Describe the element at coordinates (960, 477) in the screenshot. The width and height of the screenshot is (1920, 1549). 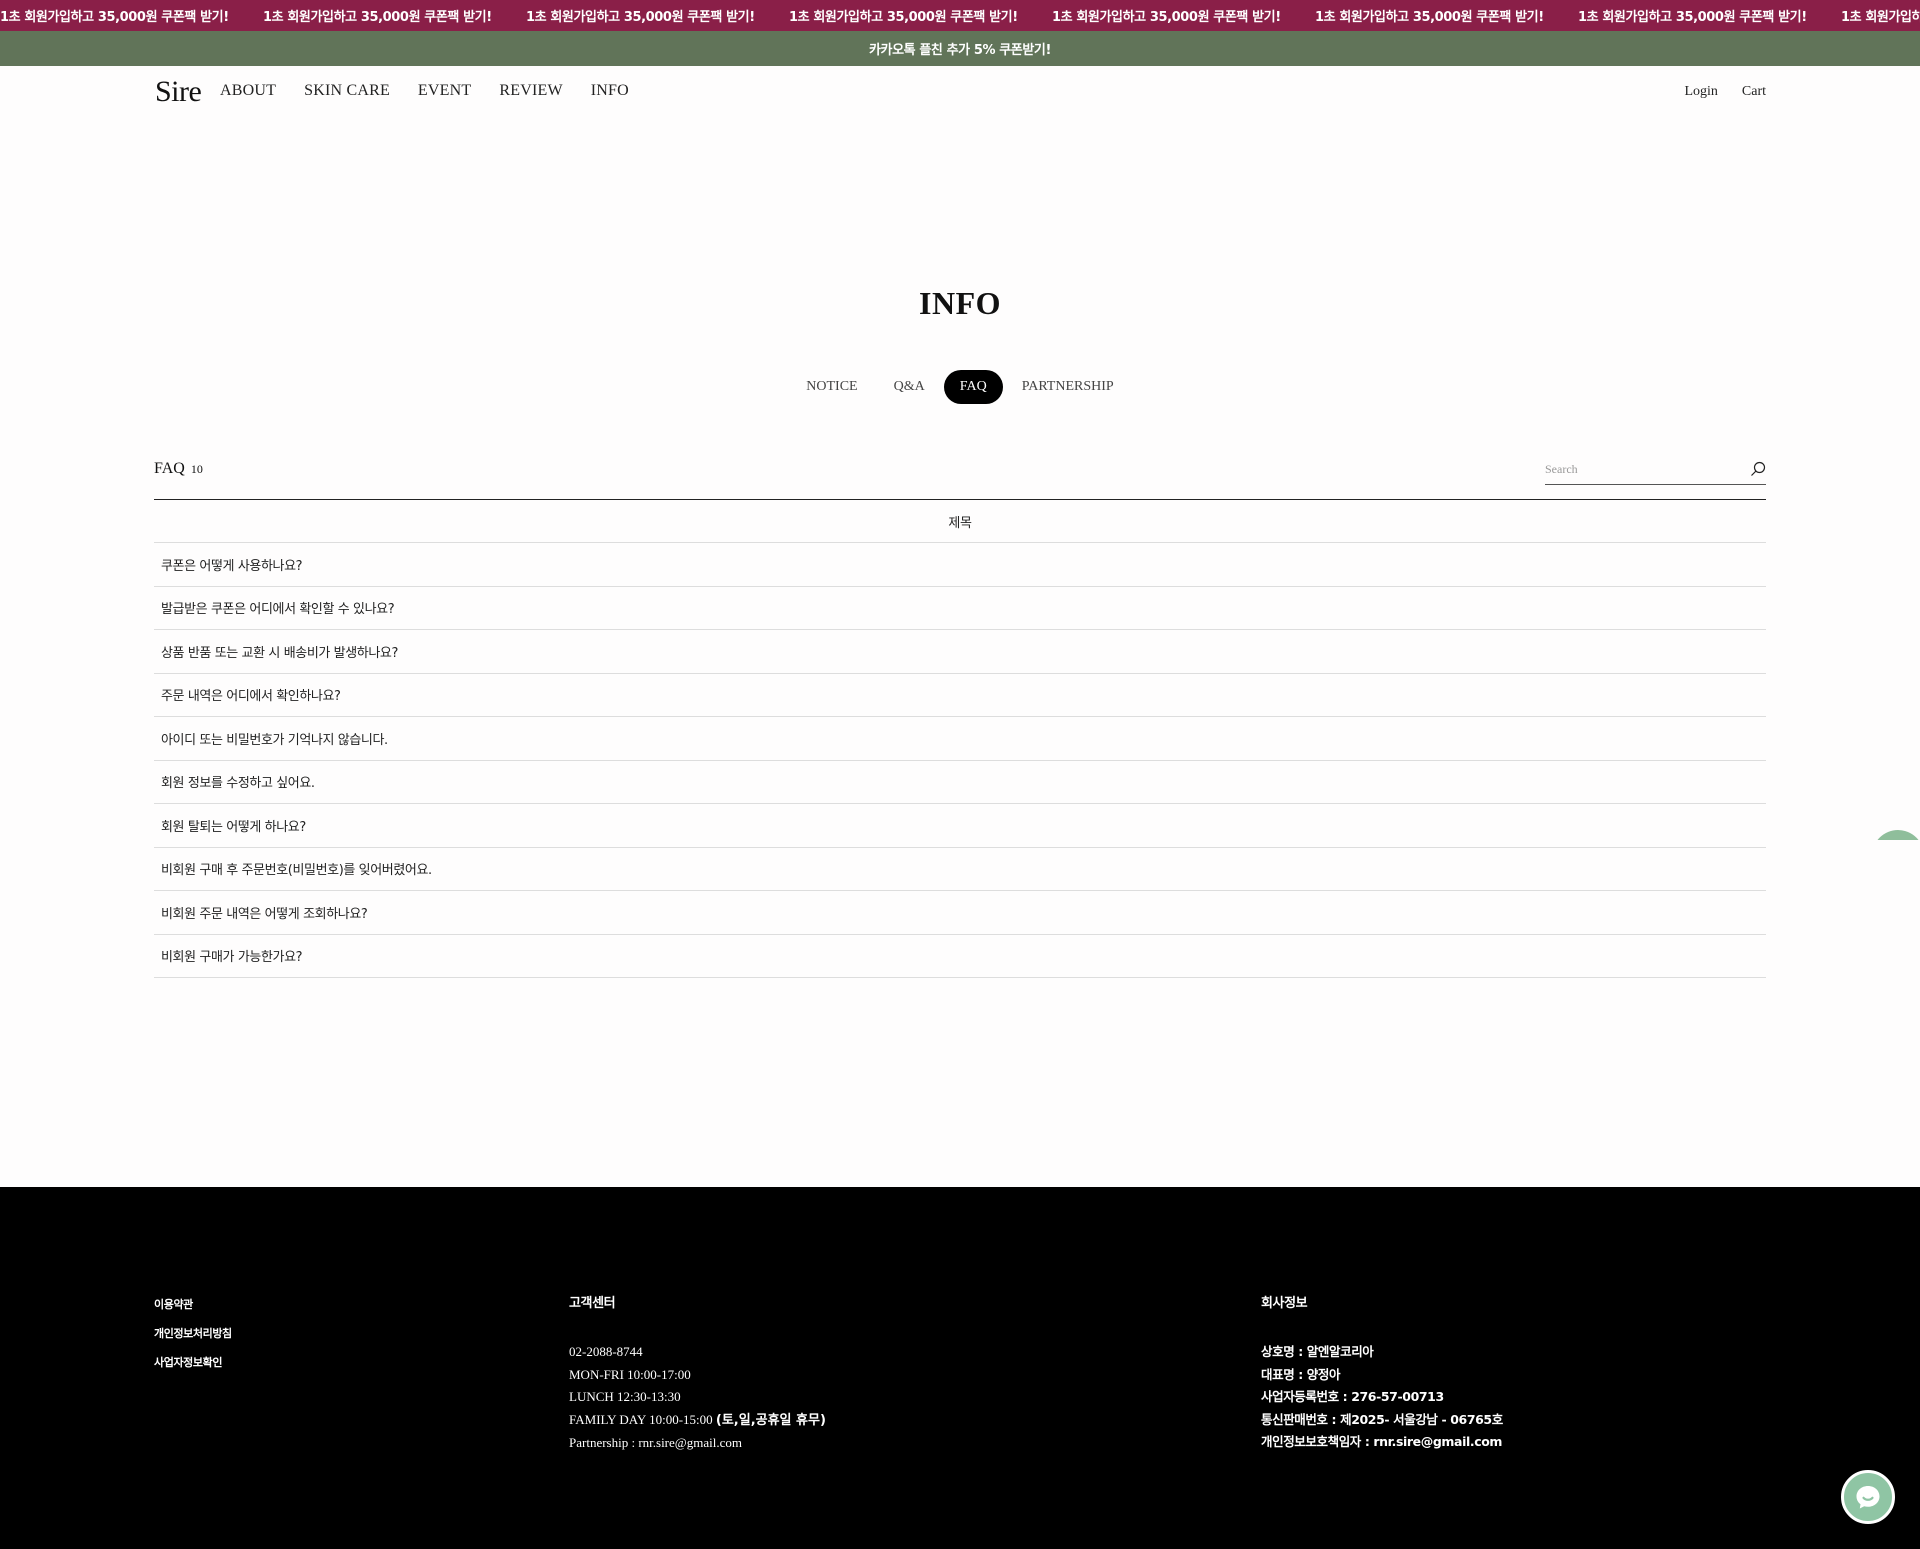
I see `board-header: FAQ 10` at that location.